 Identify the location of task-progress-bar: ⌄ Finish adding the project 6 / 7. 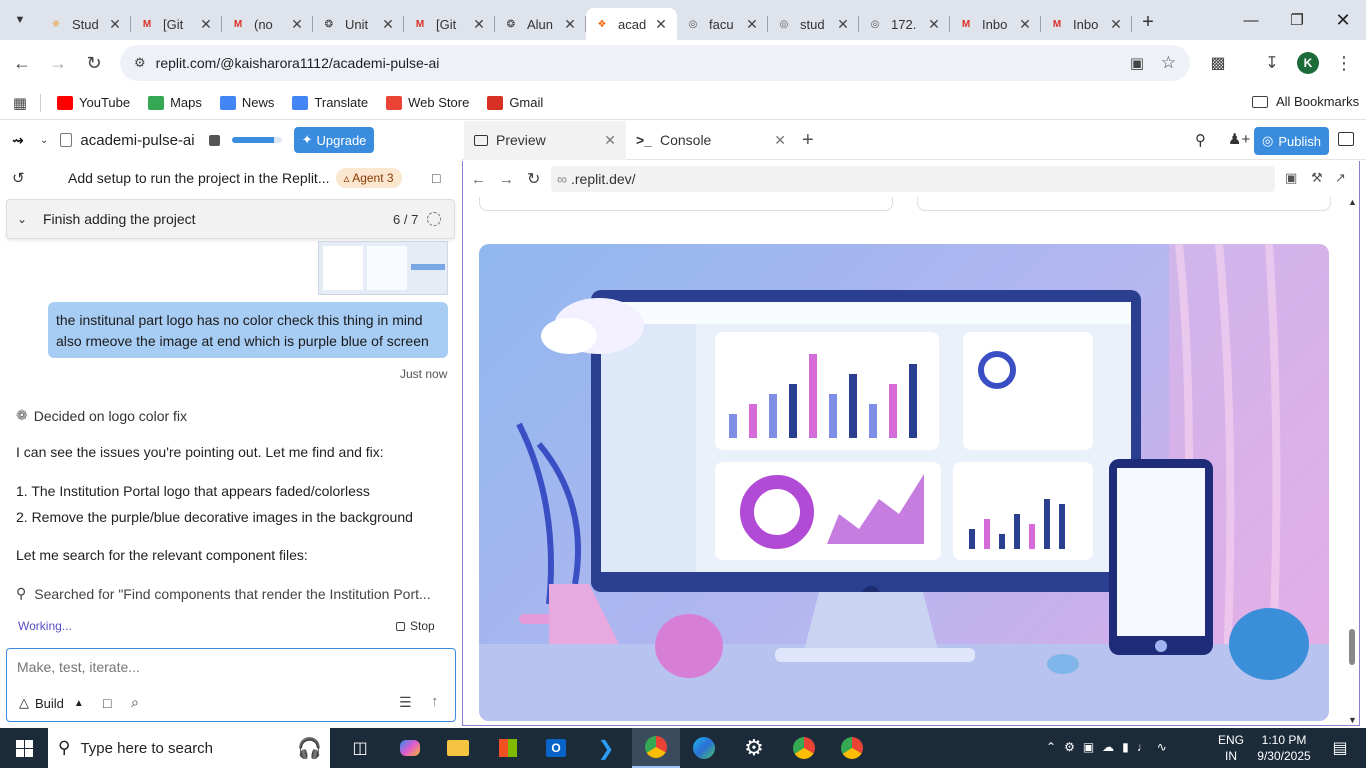
(230, 219).